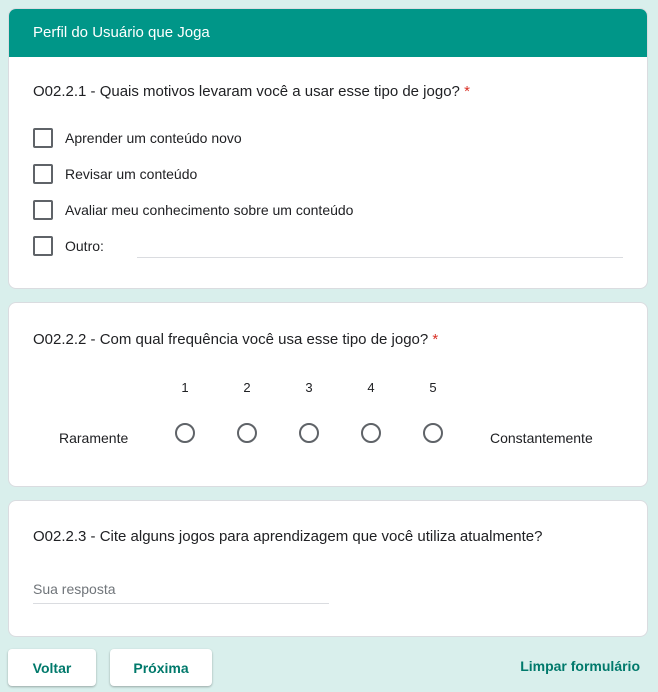  What do you see at coordinates (309, 387) in the screenshot?
I see `scale-number: 3` at bounding box center [309, 387].